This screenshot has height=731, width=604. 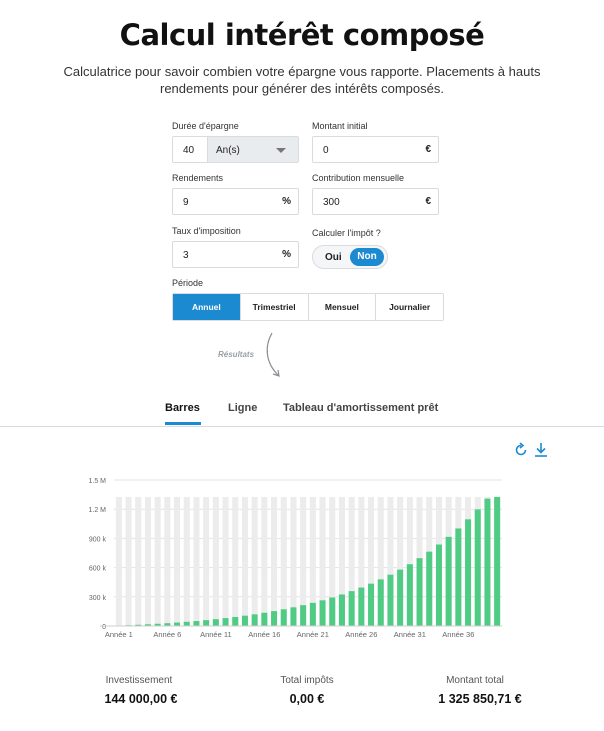 What do you see at coordinates (273, 307) in the screenshot?
I see `periode-trimestriel: Trimestriel` at bounding box center [273, 307].